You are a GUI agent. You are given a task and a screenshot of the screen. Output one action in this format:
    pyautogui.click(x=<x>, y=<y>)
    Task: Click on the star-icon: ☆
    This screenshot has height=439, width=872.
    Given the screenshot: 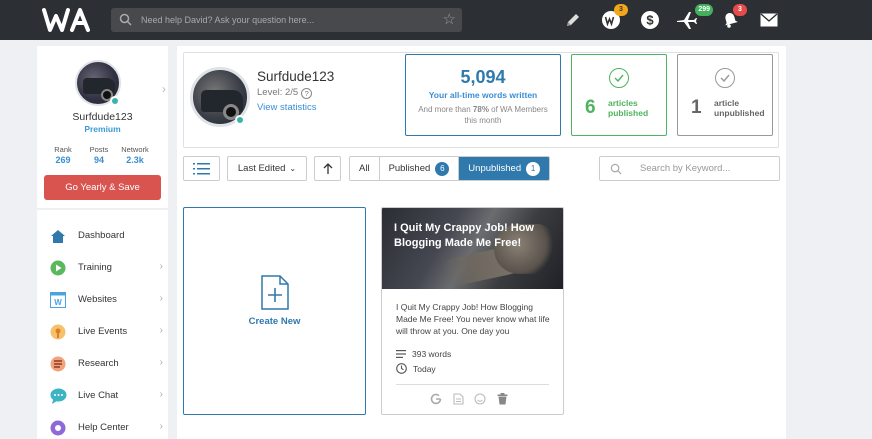 What is the action you would take?
    pyautogui.click(x=449, y=20)
    